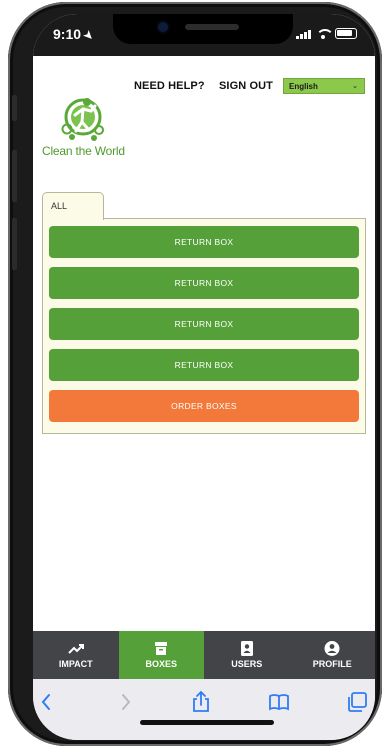 The width and height of the screenshot is (385, 748). I want to click on volume-down-button, so click(14, 244).